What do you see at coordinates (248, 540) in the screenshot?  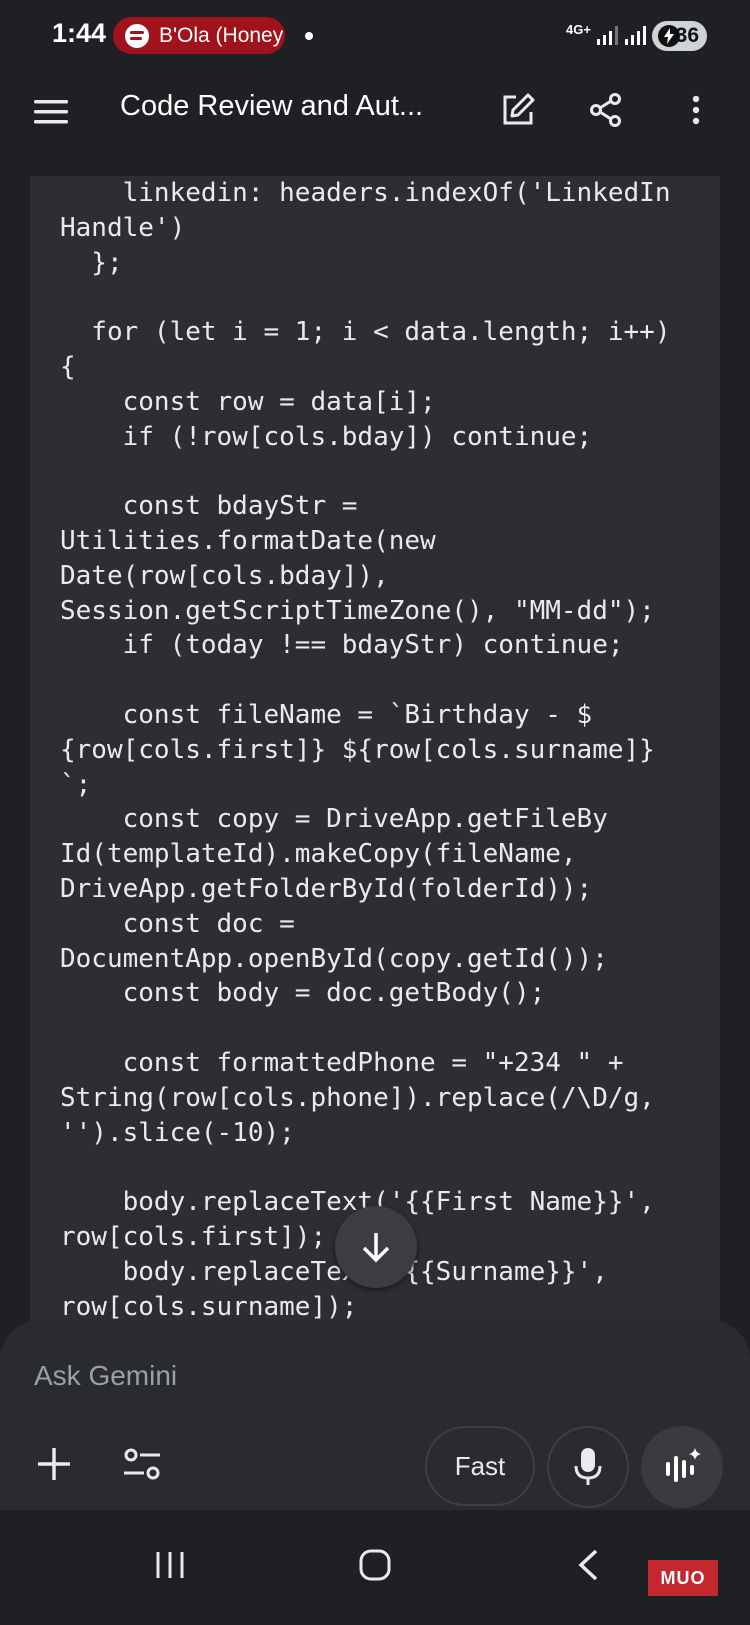 I see `code-line: Utilities.formatDate(new` at bounding box center [248, 540].